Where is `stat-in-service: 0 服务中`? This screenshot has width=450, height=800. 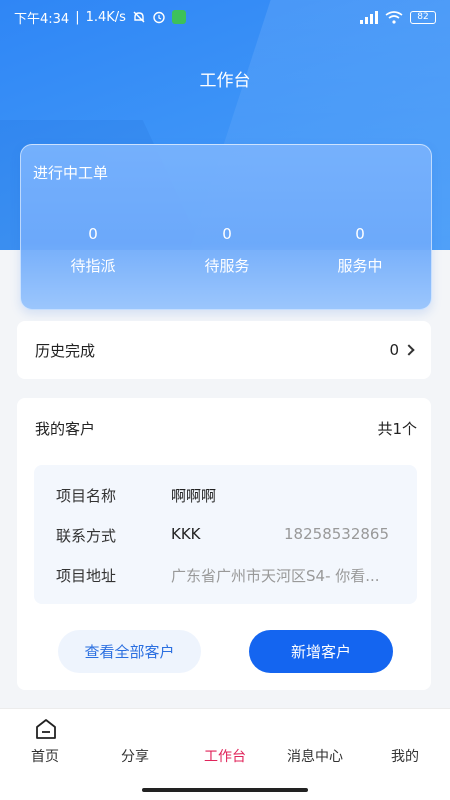
stat-in-service: 0 服务中 is located at coordinates (360, 250).